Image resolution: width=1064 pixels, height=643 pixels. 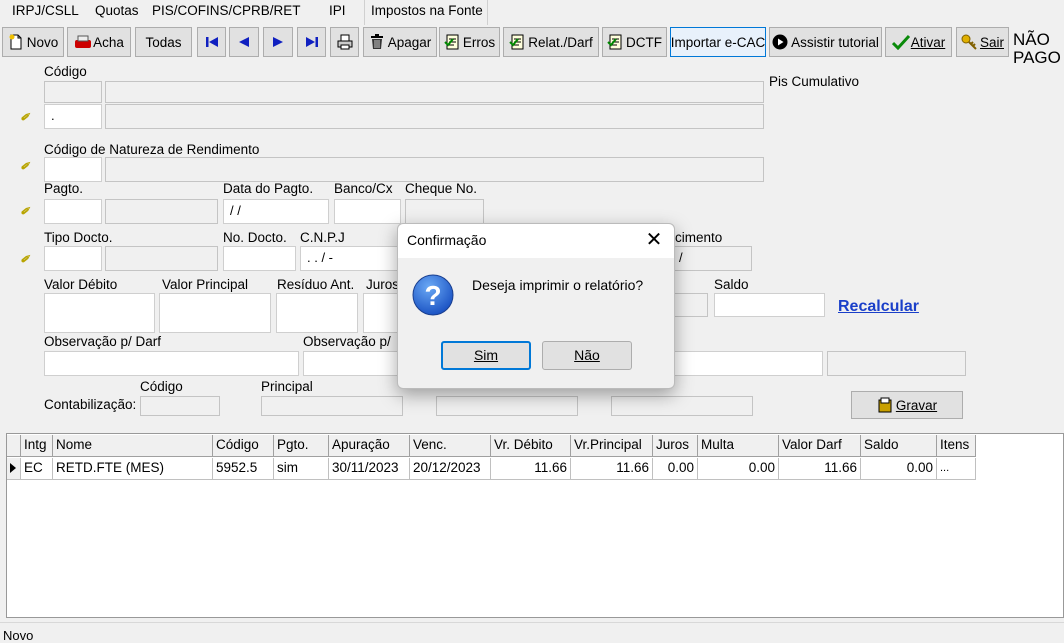 What do you see at coordinates (350, 258) in the screenshot?
I see `cnpj-field: . . / -` at bounding box center [350, 258].